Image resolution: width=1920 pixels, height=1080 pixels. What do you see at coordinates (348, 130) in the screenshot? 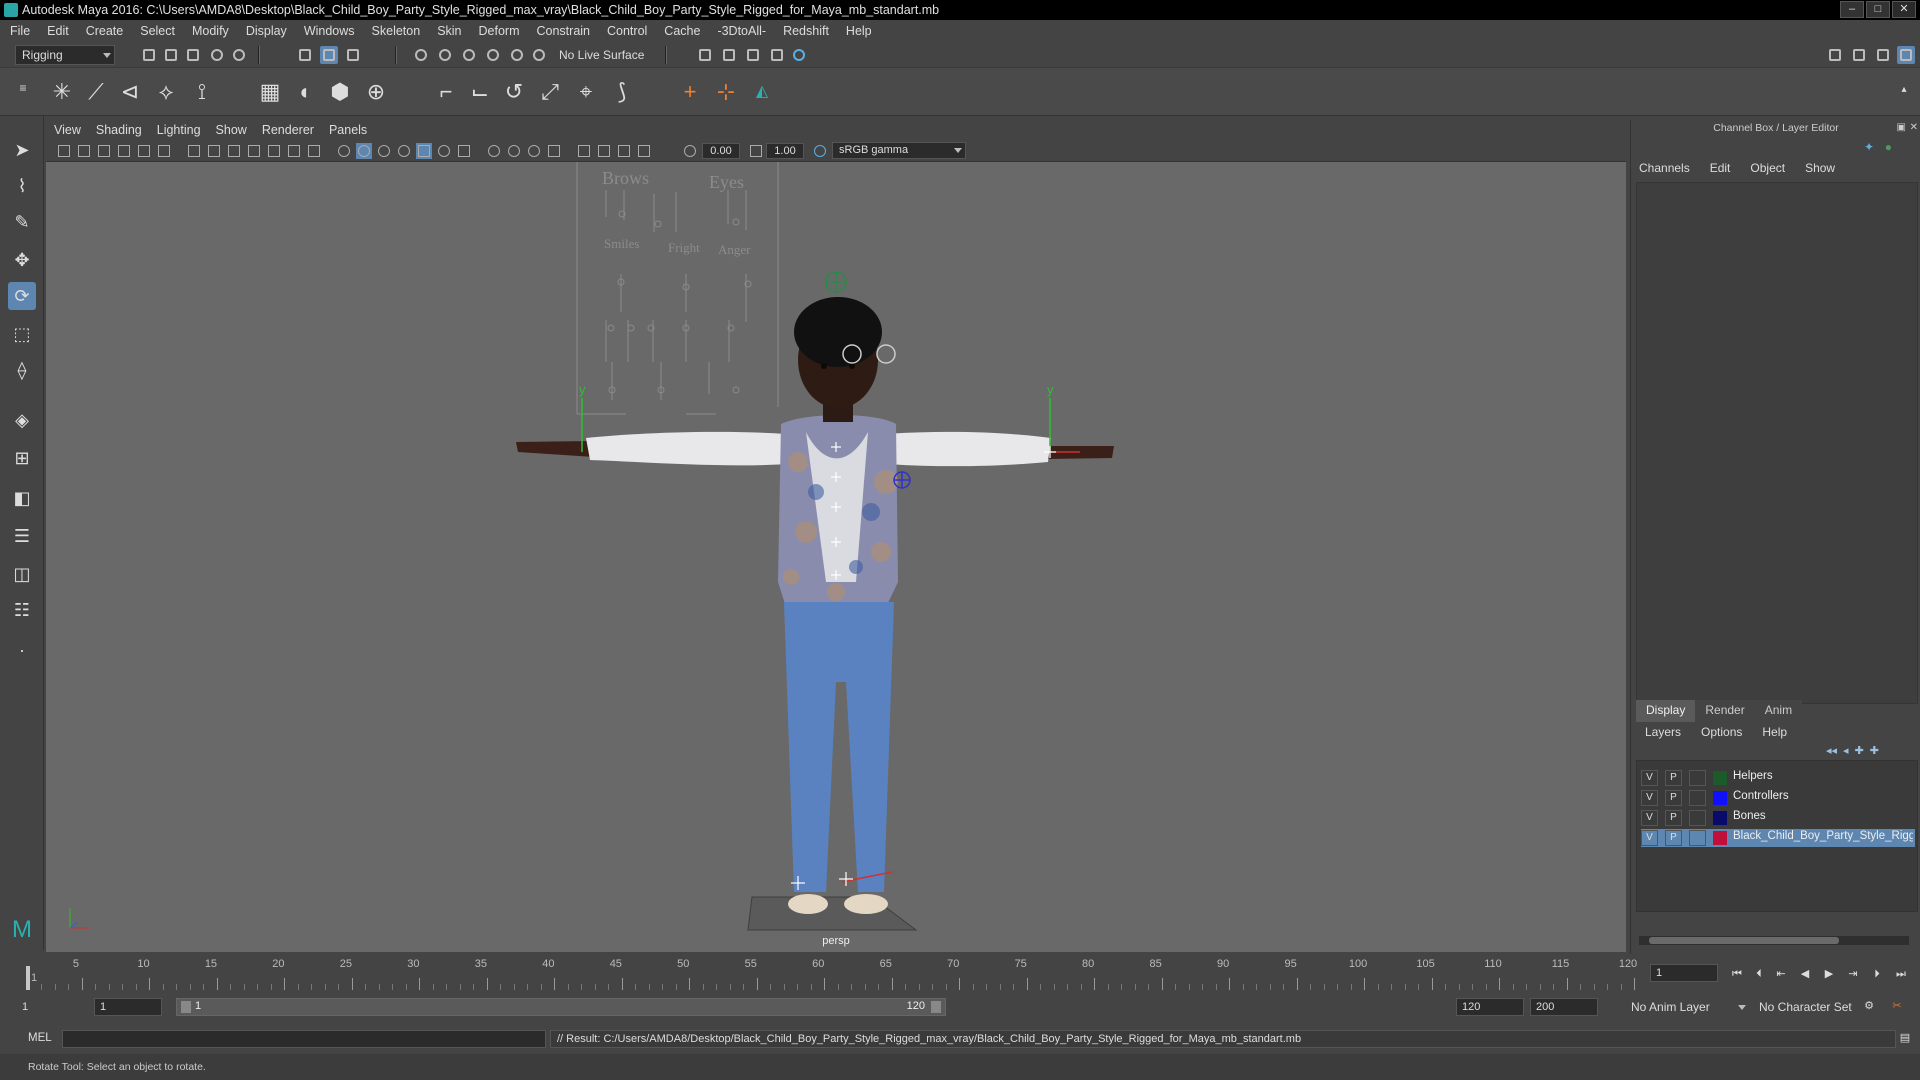
I see `vp-menu-panels: Panels` at bounding box center [348, 130].